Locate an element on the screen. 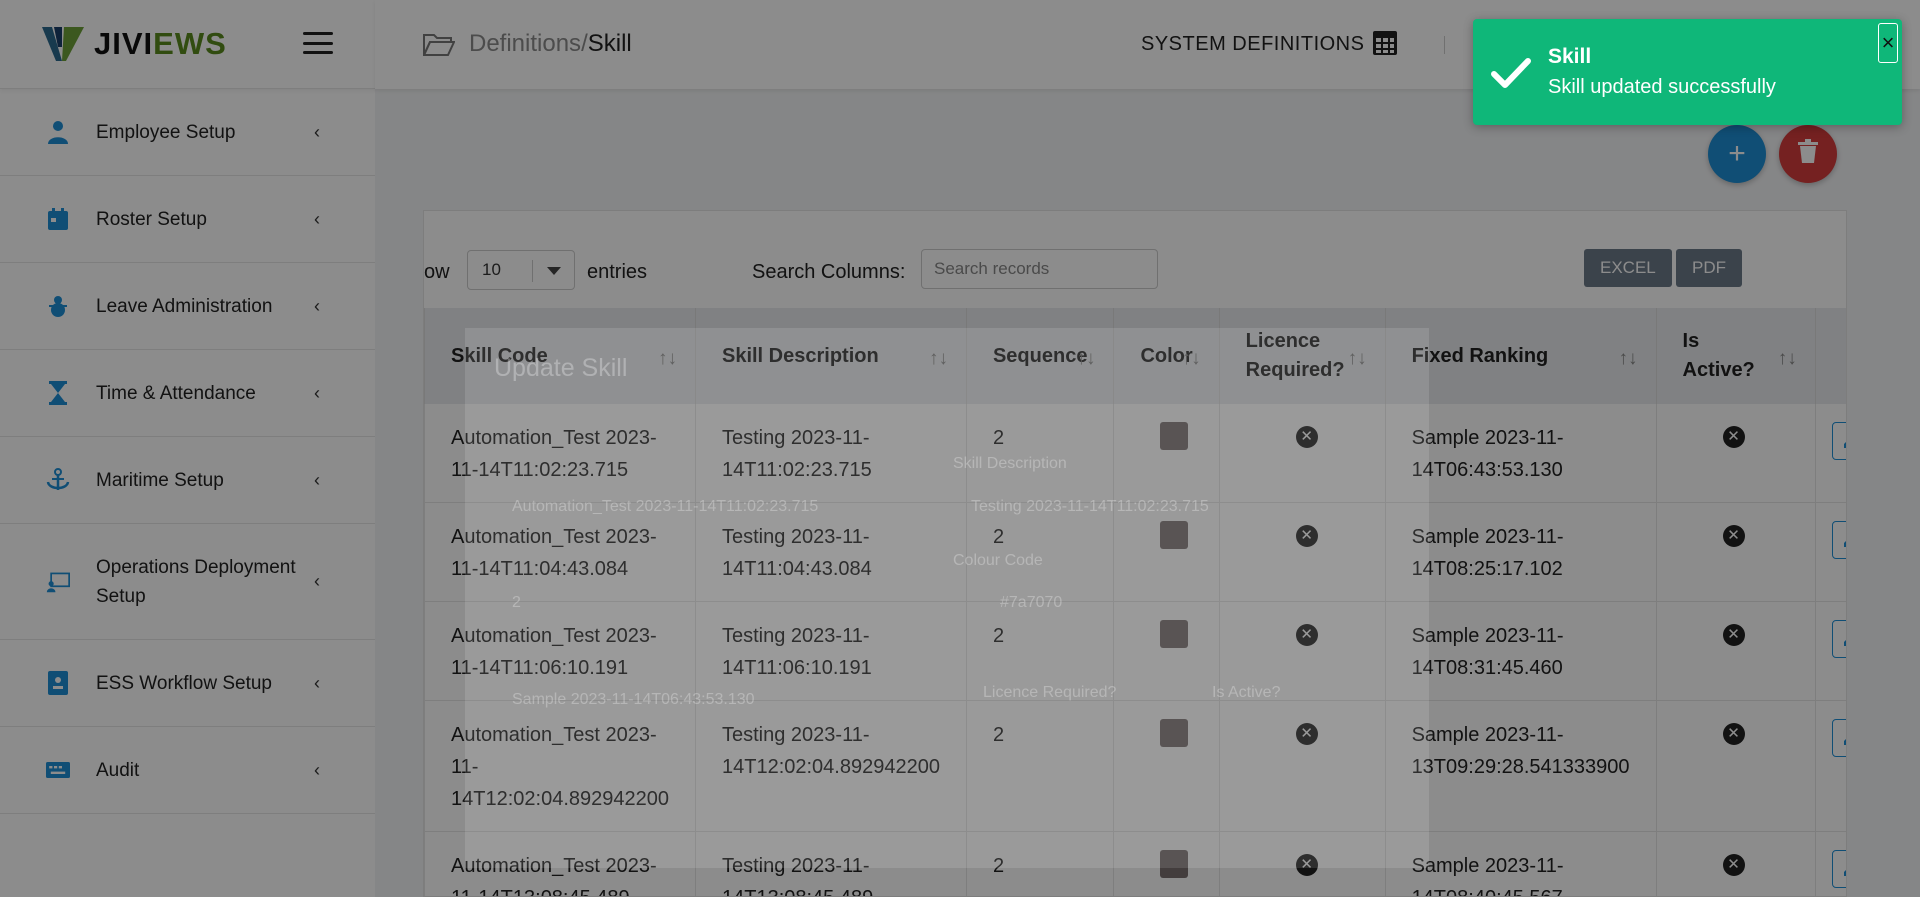 The width and height of the screenshot is (1920, 897). skill-description-label: Skill Description is located at coordinates (1010, 463).